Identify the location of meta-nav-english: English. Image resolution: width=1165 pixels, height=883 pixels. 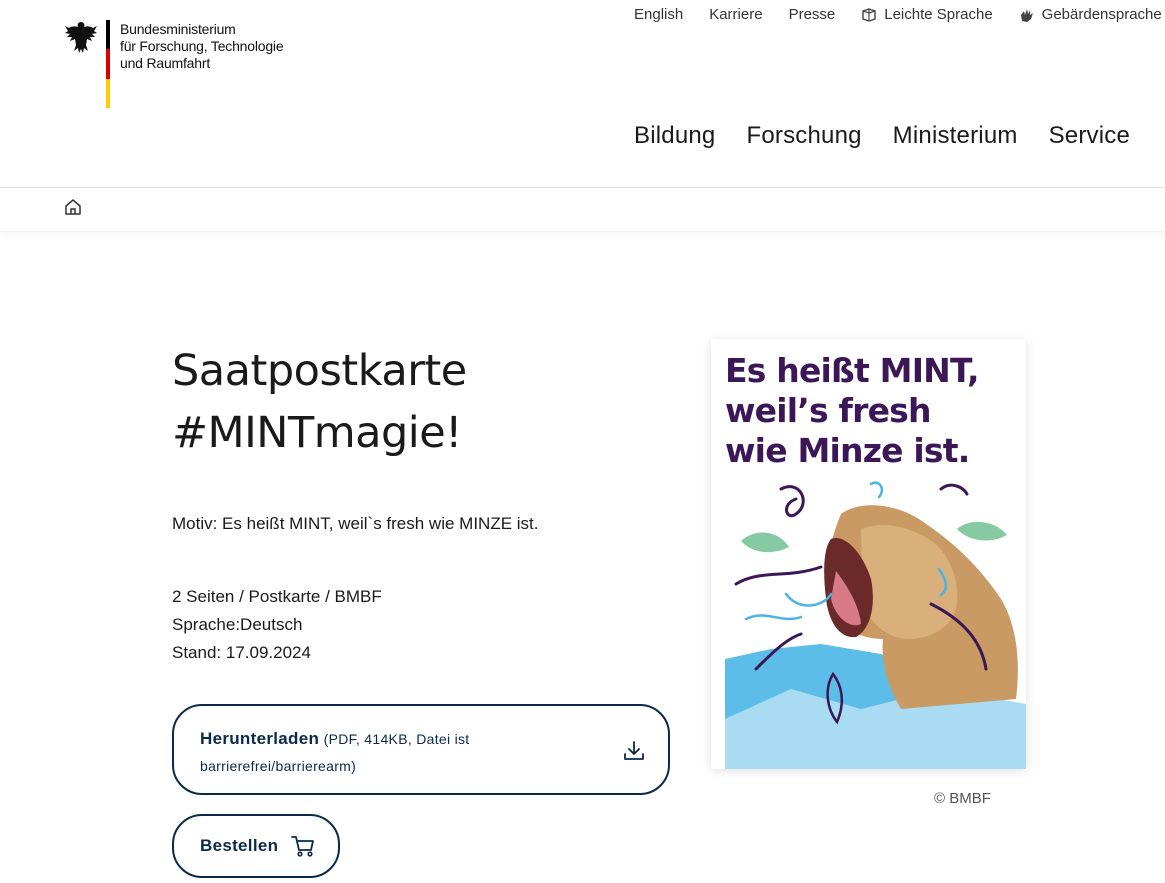
(658, 14).